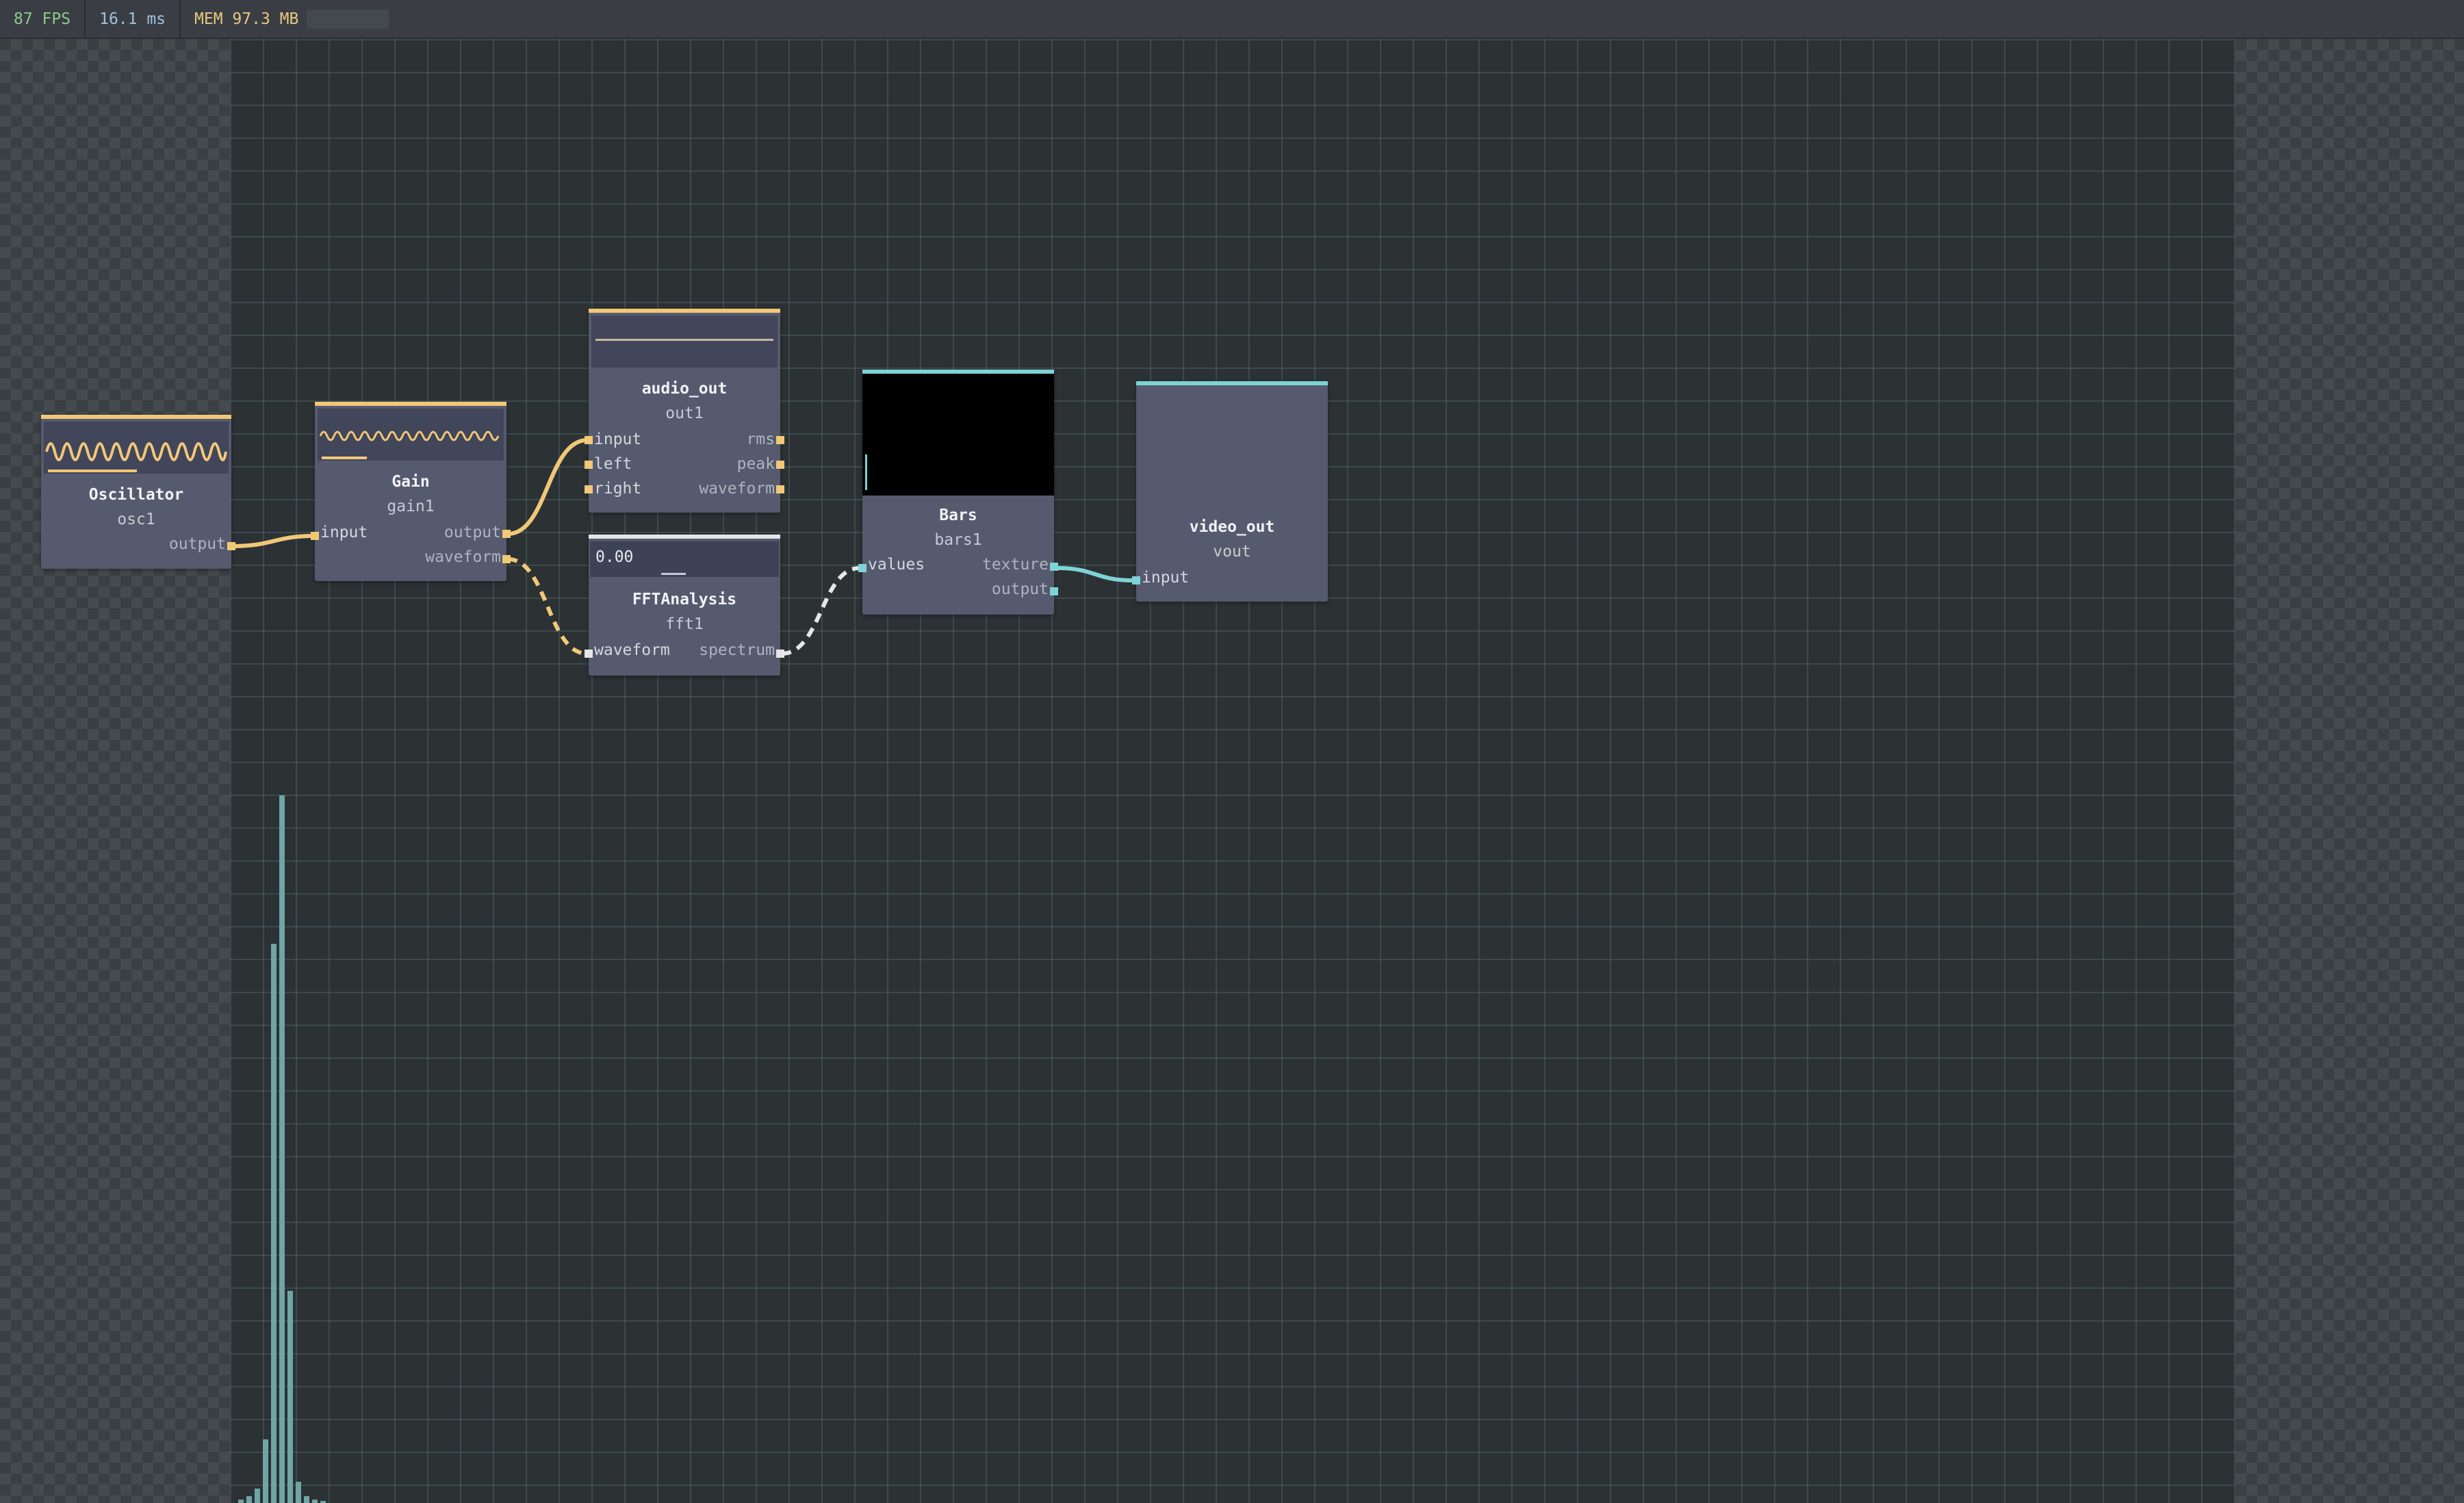 The image size is (2464, 1503). What do you see at coordinates (614, 557) in the screenshot?
I see `fft-readout: 0.00` at bounding box center [614, 557].